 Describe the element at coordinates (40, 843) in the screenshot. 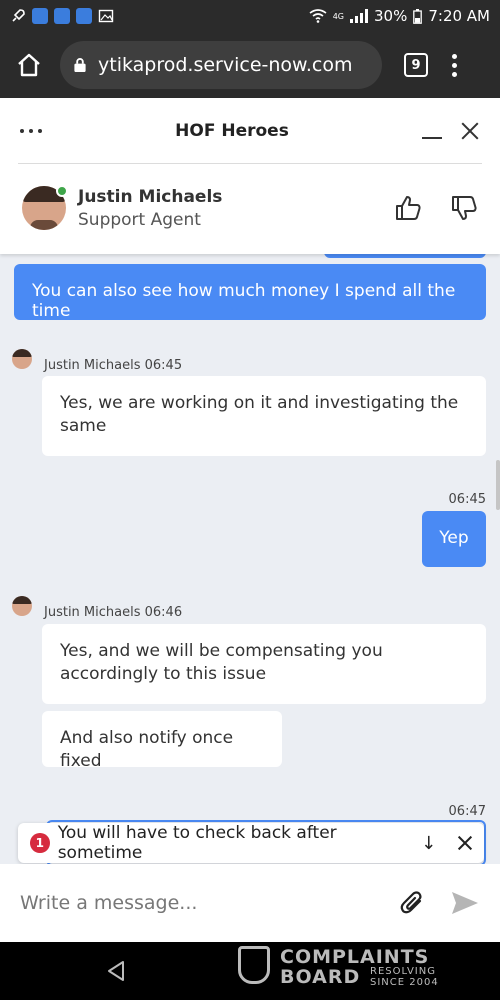

I see `unread-count-badge: 1` at that location.